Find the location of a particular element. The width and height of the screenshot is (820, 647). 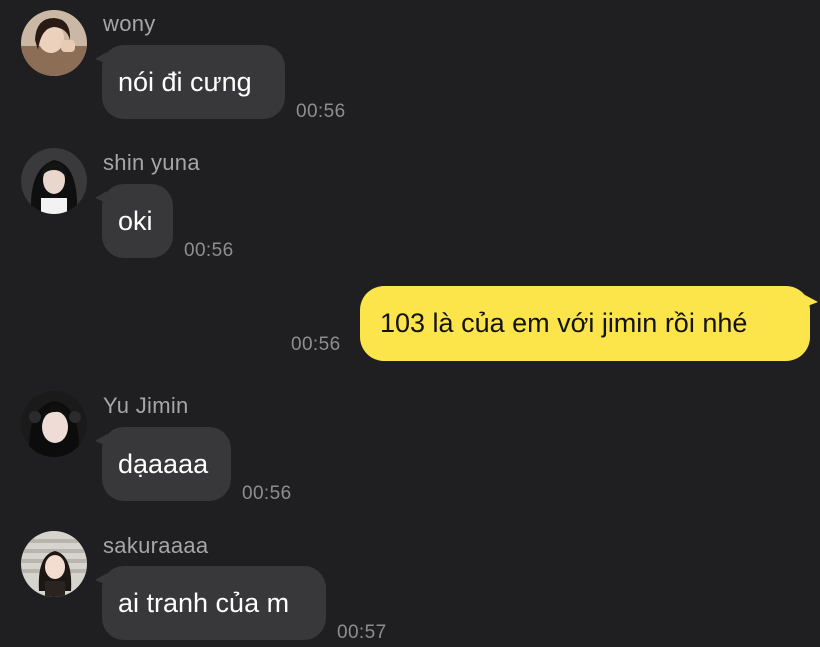

avatar-sakuraaaa is located at coordinates (54, 564).